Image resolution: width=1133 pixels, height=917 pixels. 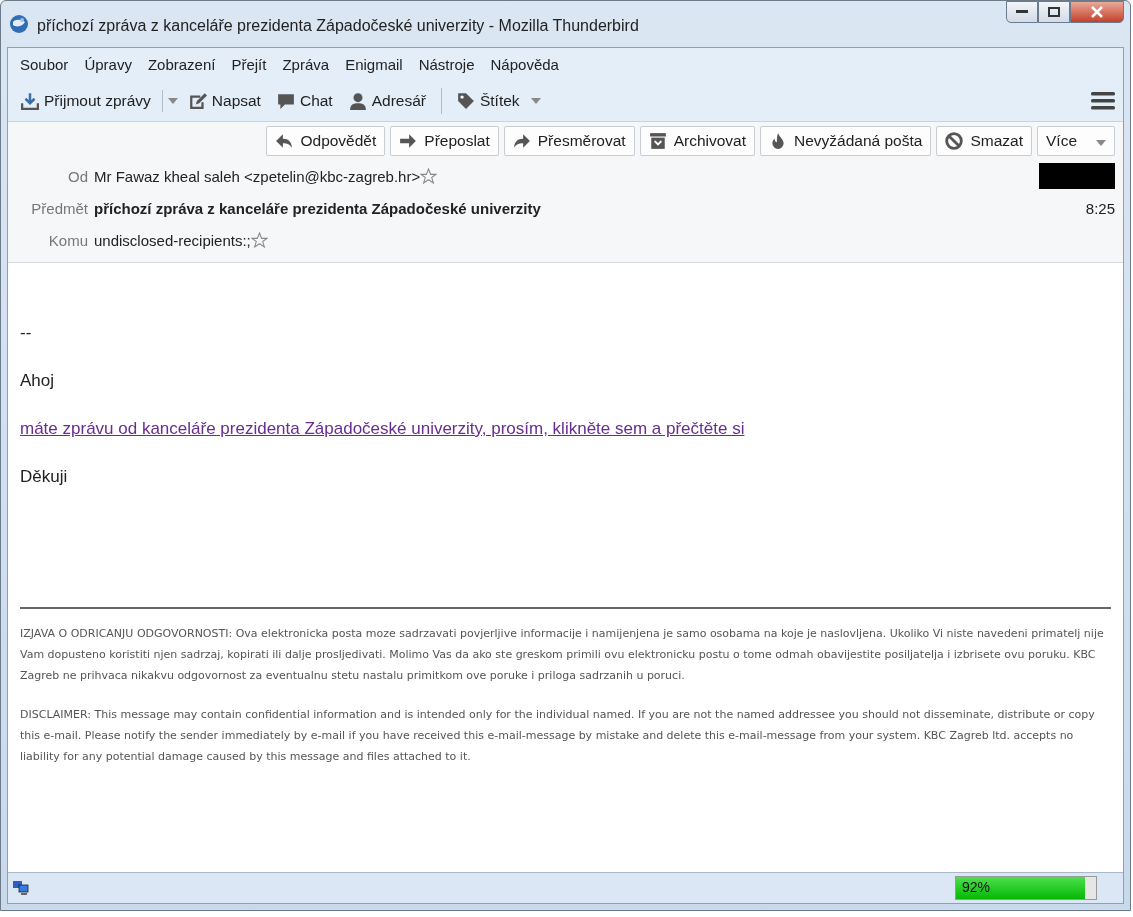 I want to click on header-label: Od, so click(x=78, y=176).